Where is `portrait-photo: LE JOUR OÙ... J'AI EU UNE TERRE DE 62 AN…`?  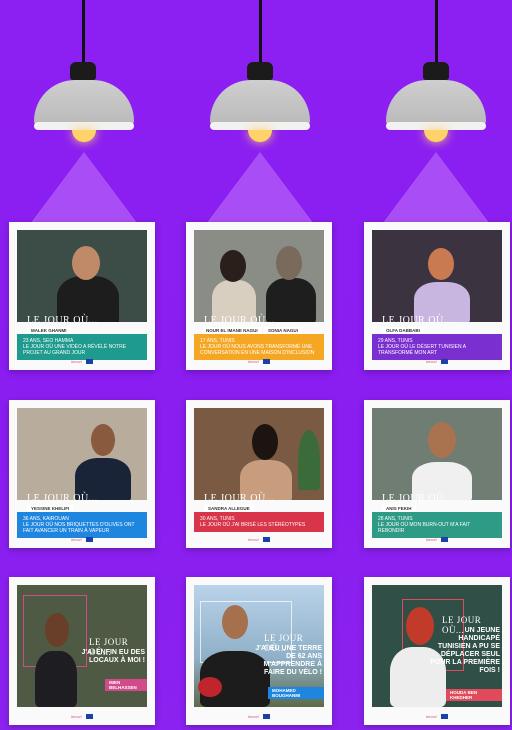
portrait-photo: LE JOUR OÙ... J'AI EU UNE TERRE DE 62 AN… is located at coordinates (259, 646).